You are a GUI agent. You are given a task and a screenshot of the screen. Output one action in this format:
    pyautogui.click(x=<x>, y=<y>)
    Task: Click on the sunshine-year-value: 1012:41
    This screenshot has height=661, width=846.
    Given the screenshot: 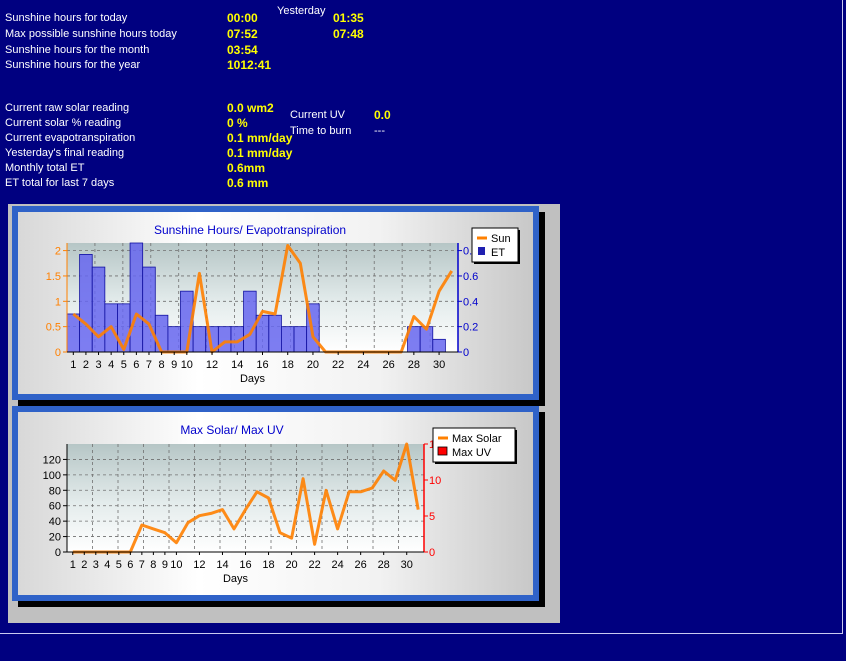 What is the action you would take?
    pyautogui.click(x=249, y=65)
    